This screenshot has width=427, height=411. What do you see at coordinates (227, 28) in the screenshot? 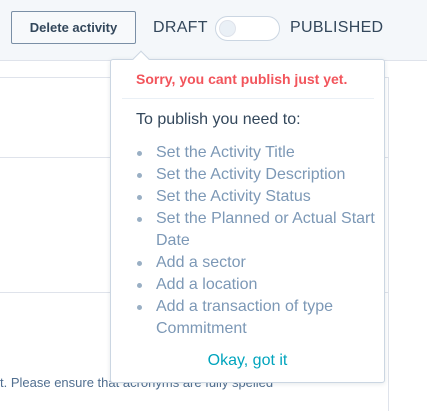
I see `toggle-knob` at bounding box center [227, 28].